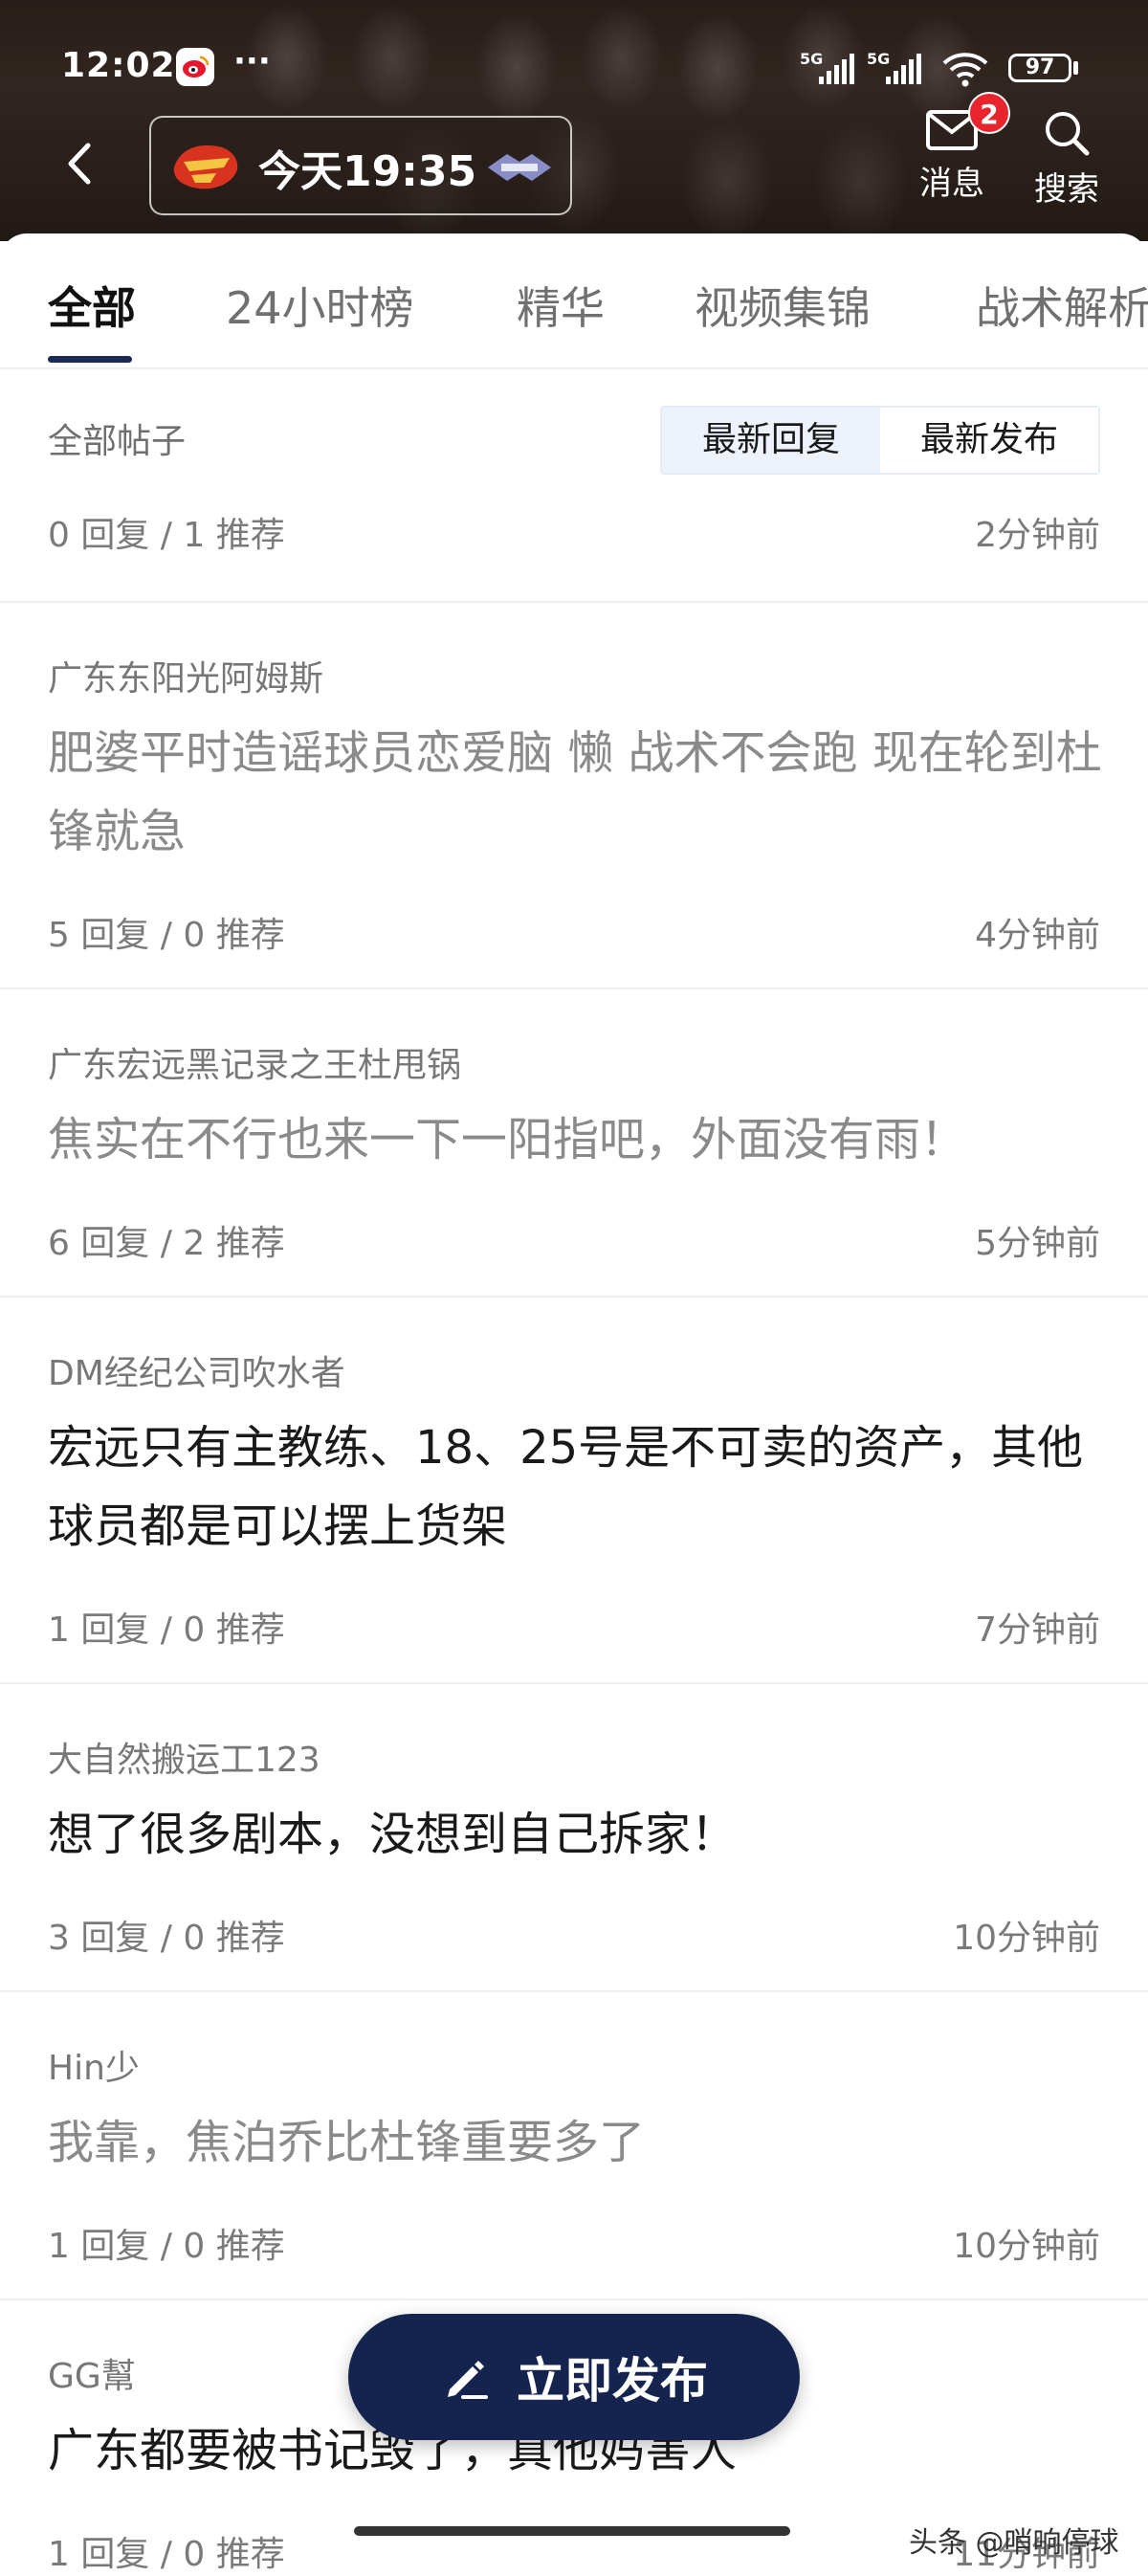 This screenshot has width=1148, height=2576. What do you see at coordinates (574, 120) in the screenshot?
I see `header: 12:02 ··· 5G 5G 97 今天19:35 消息 2 搜索` at bounding box center [574, 120].